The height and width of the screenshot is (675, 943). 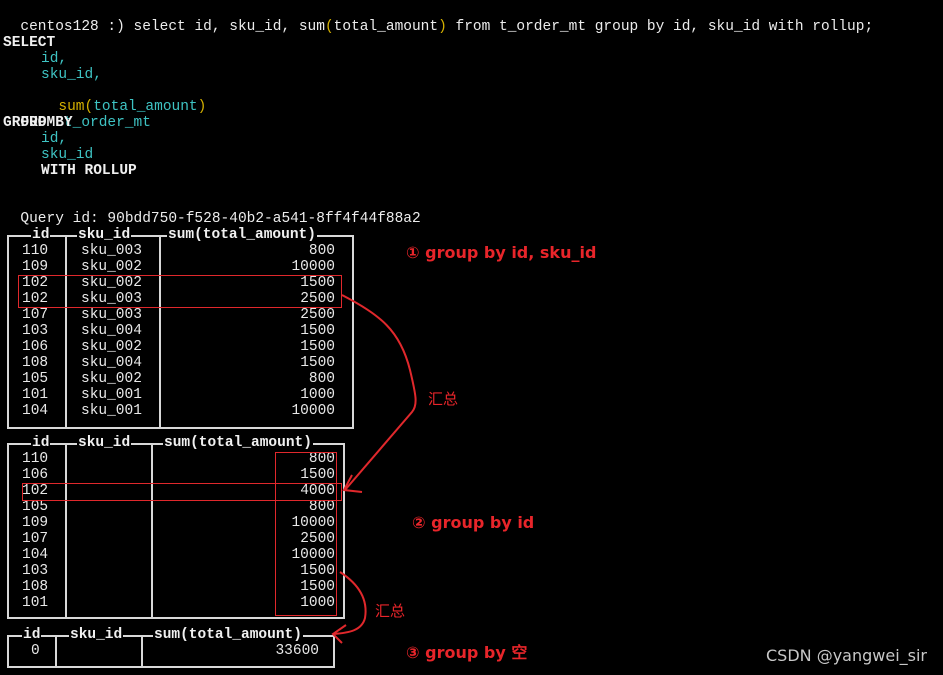 I want to click on label-summary-2: 汇总, so click(x=390, y=611).